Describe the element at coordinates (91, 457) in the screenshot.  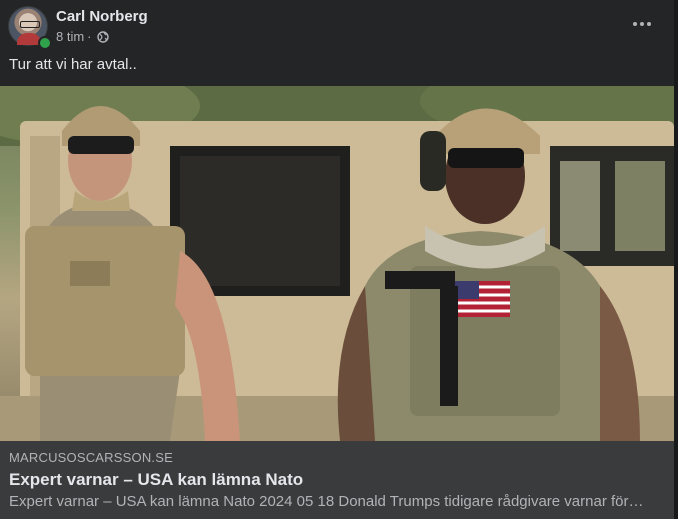
I see `link-domain: MARCUSOSCARSSON.SE` at that location.